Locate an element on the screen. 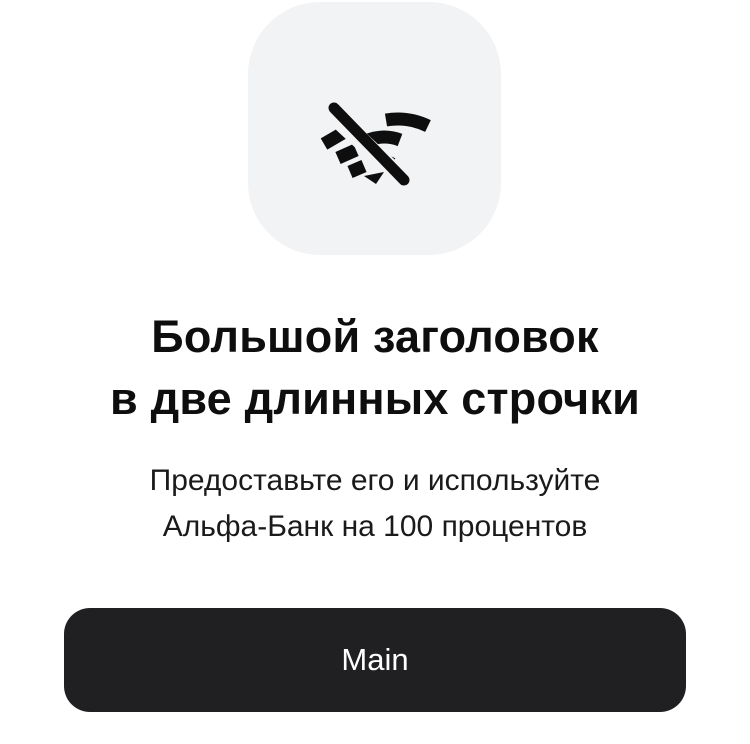  icon-tile is located at coordinates (374, 128).